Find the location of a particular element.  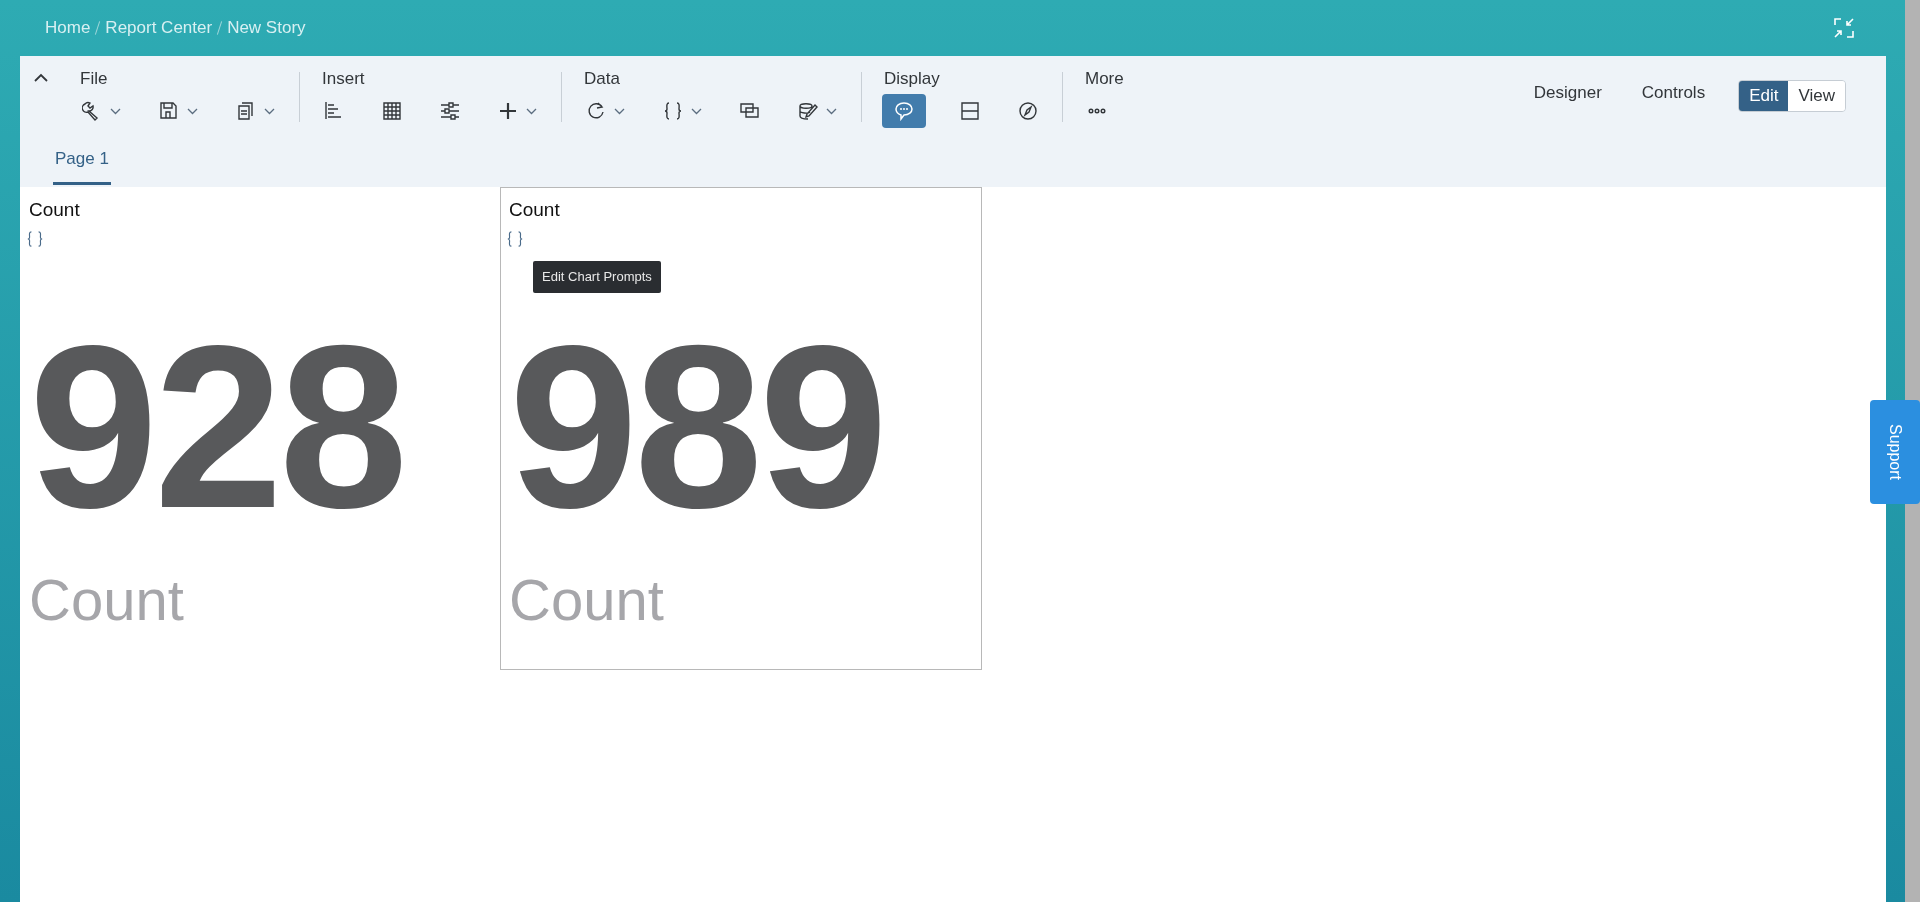

exit-fullscreen-icon is located at coordinates (1844, 28).